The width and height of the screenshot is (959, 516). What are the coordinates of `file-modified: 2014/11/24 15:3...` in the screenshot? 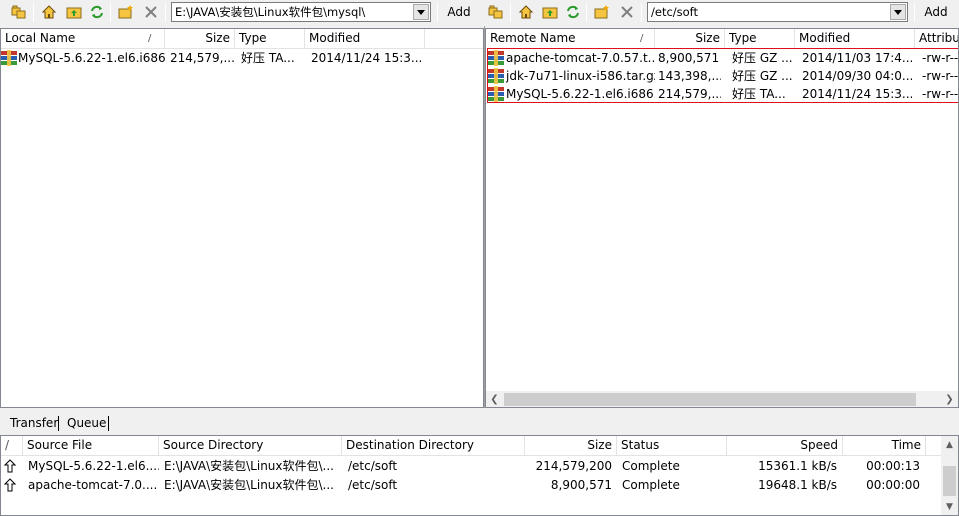 It's located at (858, 94).